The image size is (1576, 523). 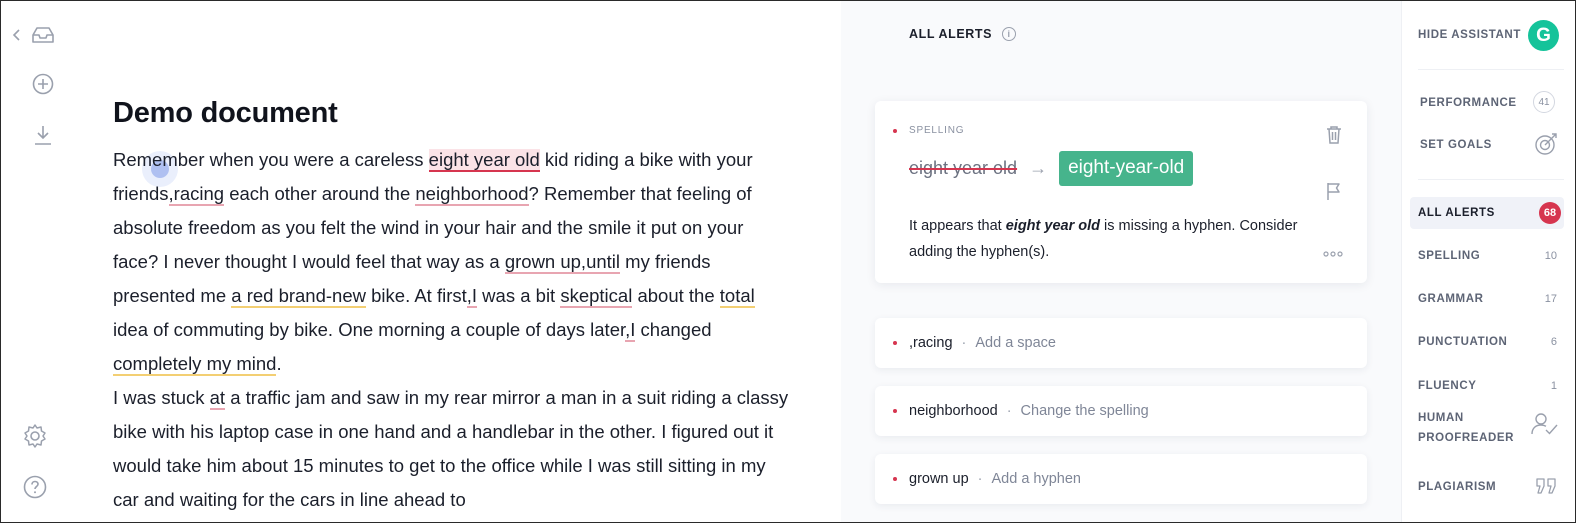 What do you see at coordinates (1456, 213) in the screenshot?
I see `sidebar-item-all-alerts: ALL ALERTS` at bounding box center [1456, 213].